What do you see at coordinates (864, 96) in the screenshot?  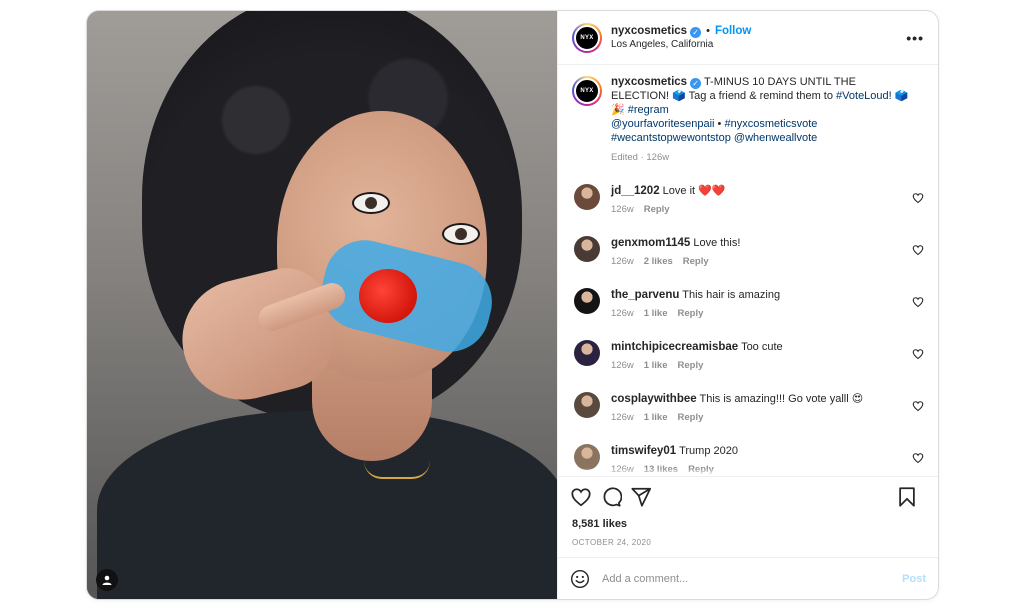 I see `hashtag-link: #VoteLoud!` at bounding box center [864, 96].